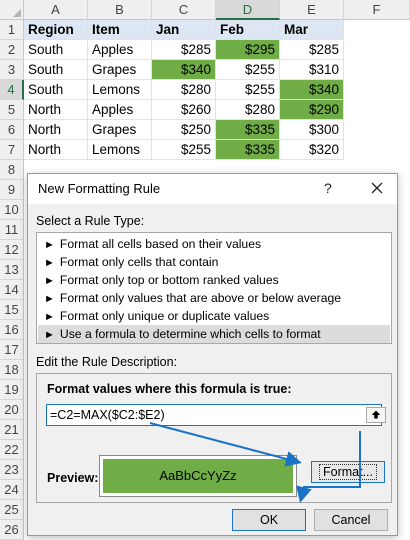 Image resolution: width=410 pixels, height=540 pixels. What do you see at coordinates (56, 10) in the screenshot?
I see `column-header-a: A` at bounding box center [56, 10].